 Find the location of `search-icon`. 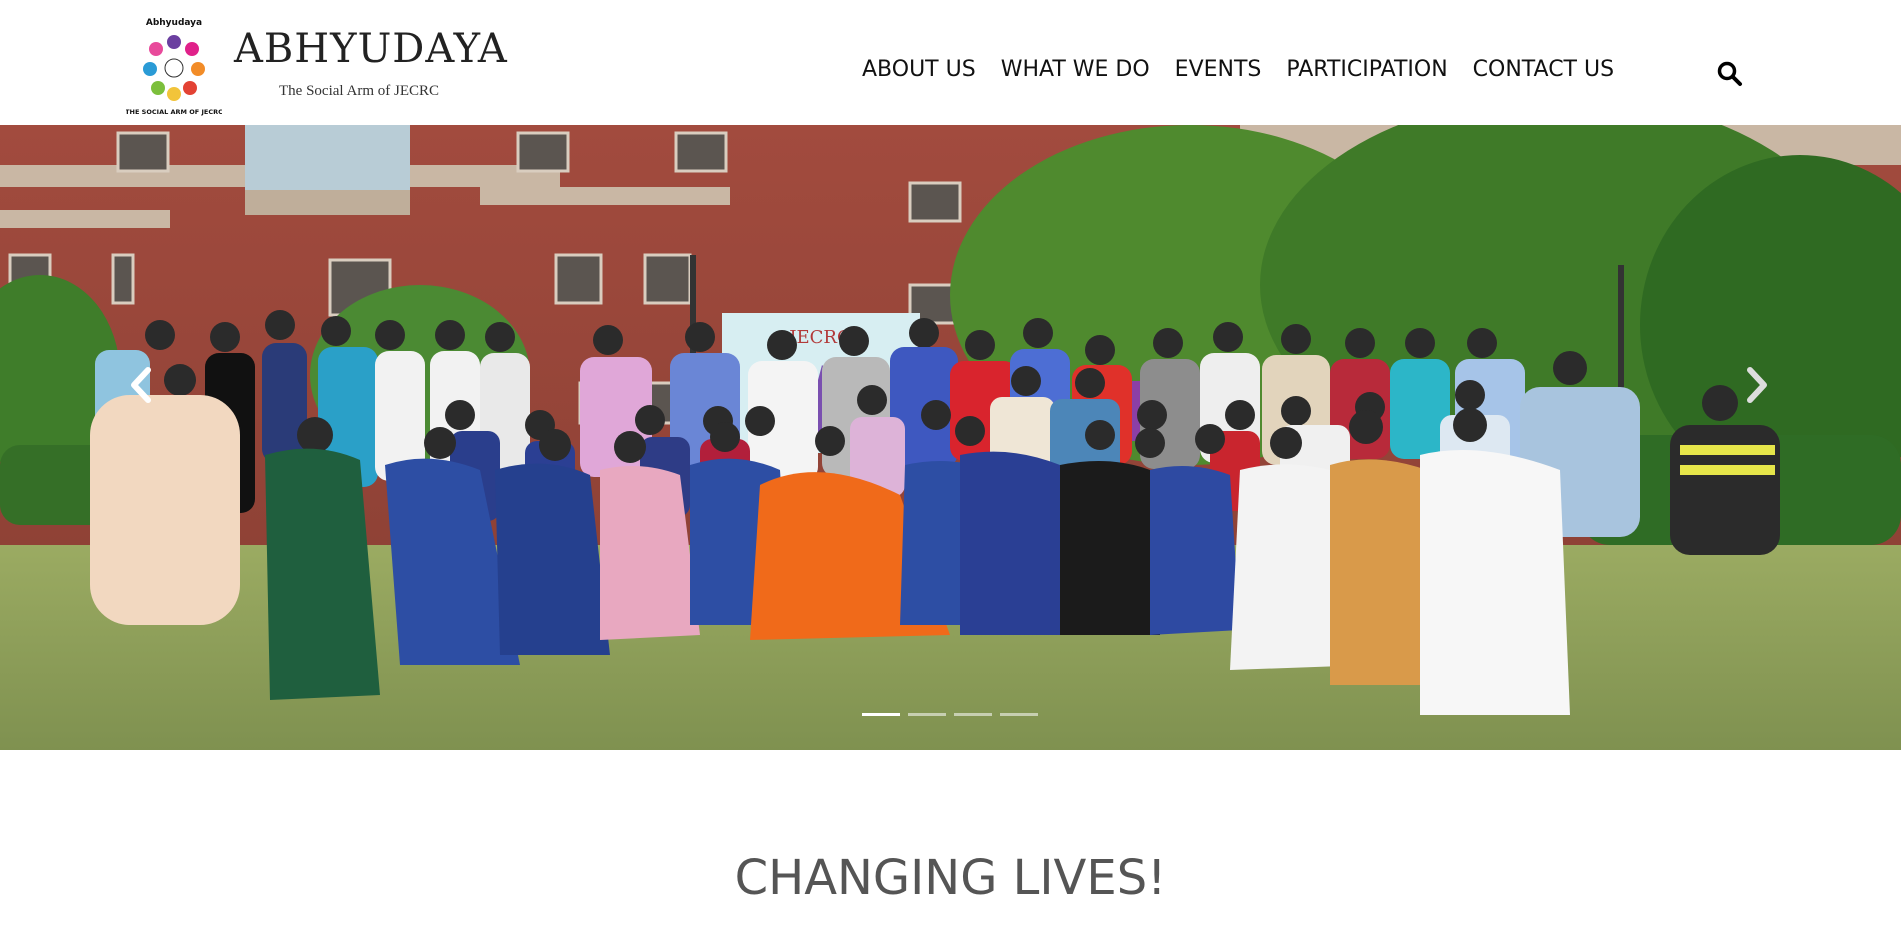

search-icon is located at coordinates (1730, 74).